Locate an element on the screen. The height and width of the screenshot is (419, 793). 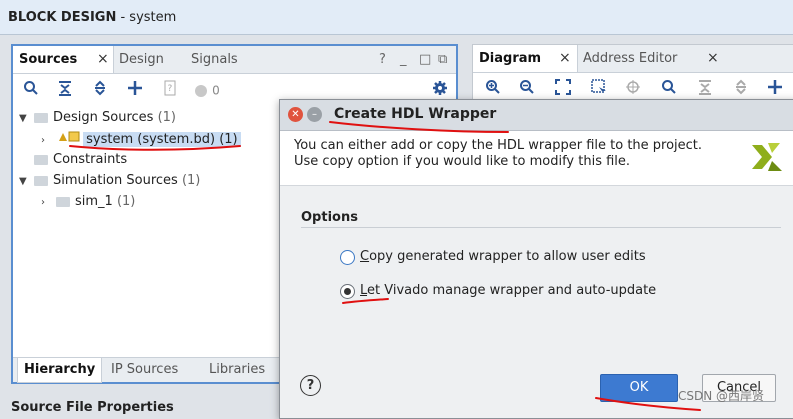
add-ip-icon is located at coordinates (775, 89).